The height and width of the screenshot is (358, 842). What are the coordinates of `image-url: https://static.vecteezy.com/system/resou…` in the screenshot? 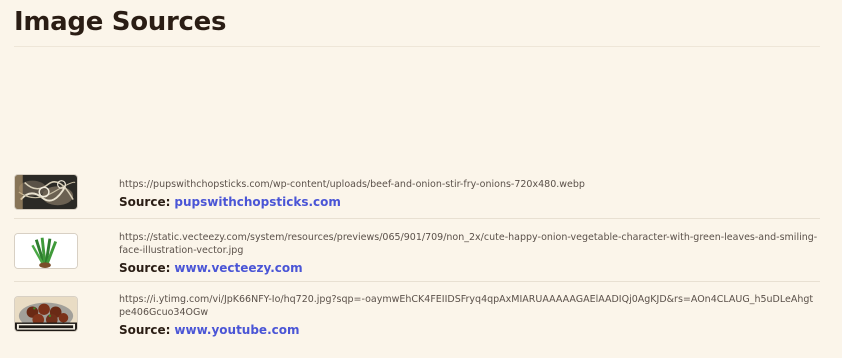 It's located at (468, 244).